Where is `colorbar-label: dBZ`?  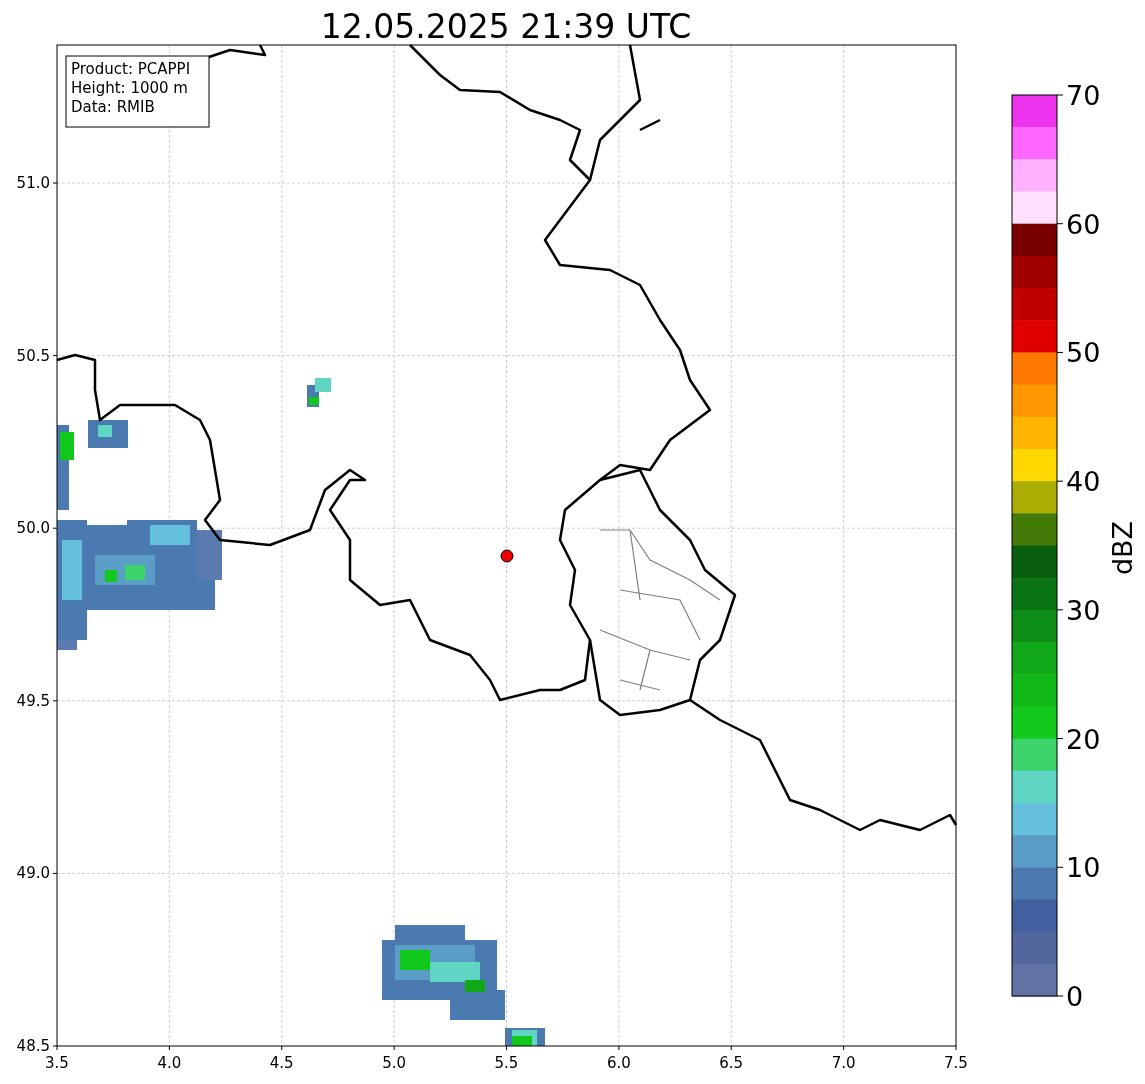 colorbar-label: dBZ is located at coordinates (1122, 548).